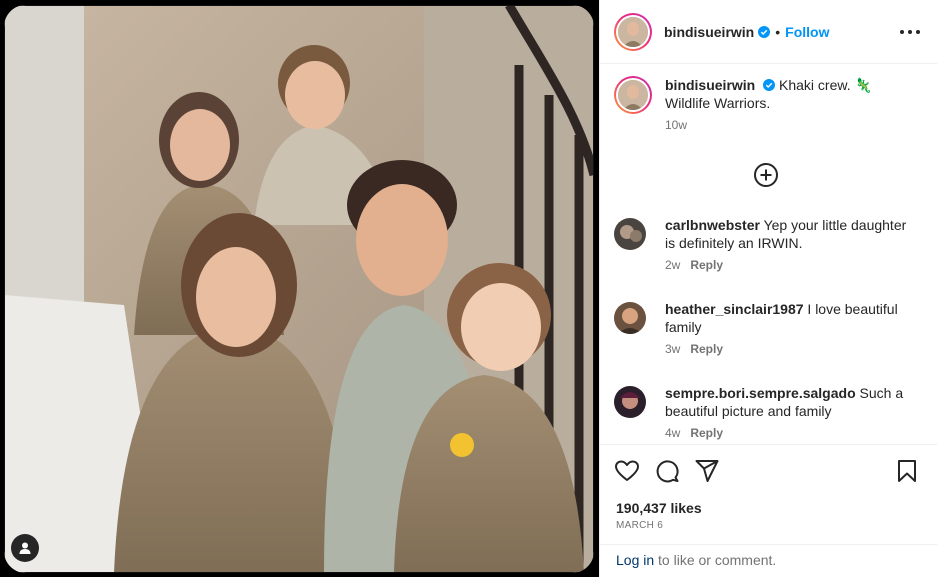  What do you see at coordinates (627, 471) in the screenshot?
I see `heart-icon` at bounding box center [627, 471].